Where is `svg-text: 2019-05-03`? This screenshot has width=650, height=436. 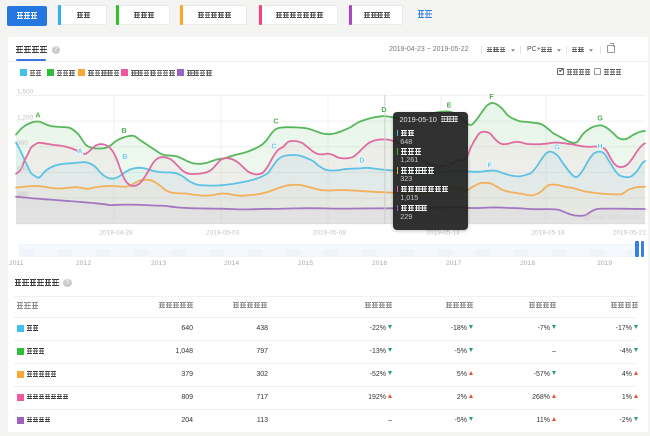
svg-text: 2019-05-03 is located at coordinates (223, 233).